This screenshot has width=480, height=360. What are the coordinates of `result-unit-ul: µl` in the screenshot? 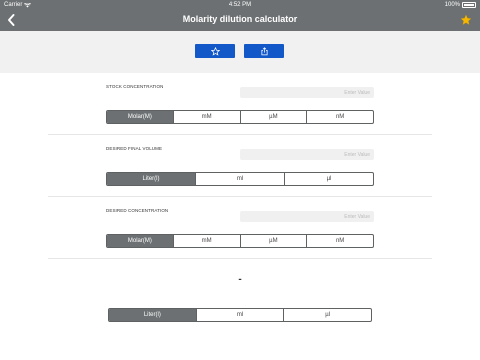 It's located at (327, 315).